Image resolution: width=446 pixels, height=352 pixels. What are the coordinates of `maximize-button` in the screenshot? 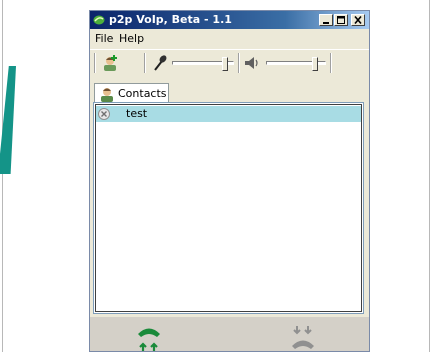 It's located at (341, 20).